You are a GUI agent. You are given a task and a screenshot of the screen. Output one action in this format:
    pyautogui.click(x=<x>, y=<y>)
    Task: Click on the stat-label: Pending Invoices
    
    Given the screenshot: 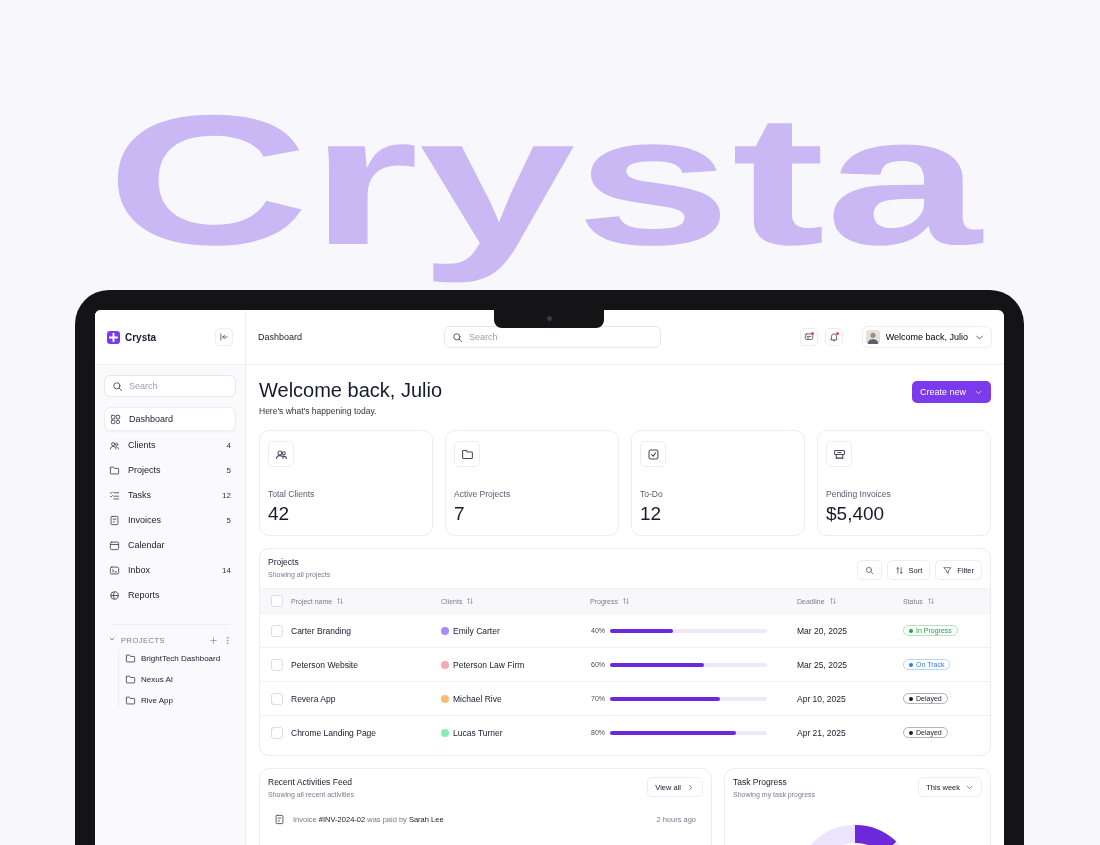 What is the action you would take?
    pyautogui.click(x=858, y=494)
    